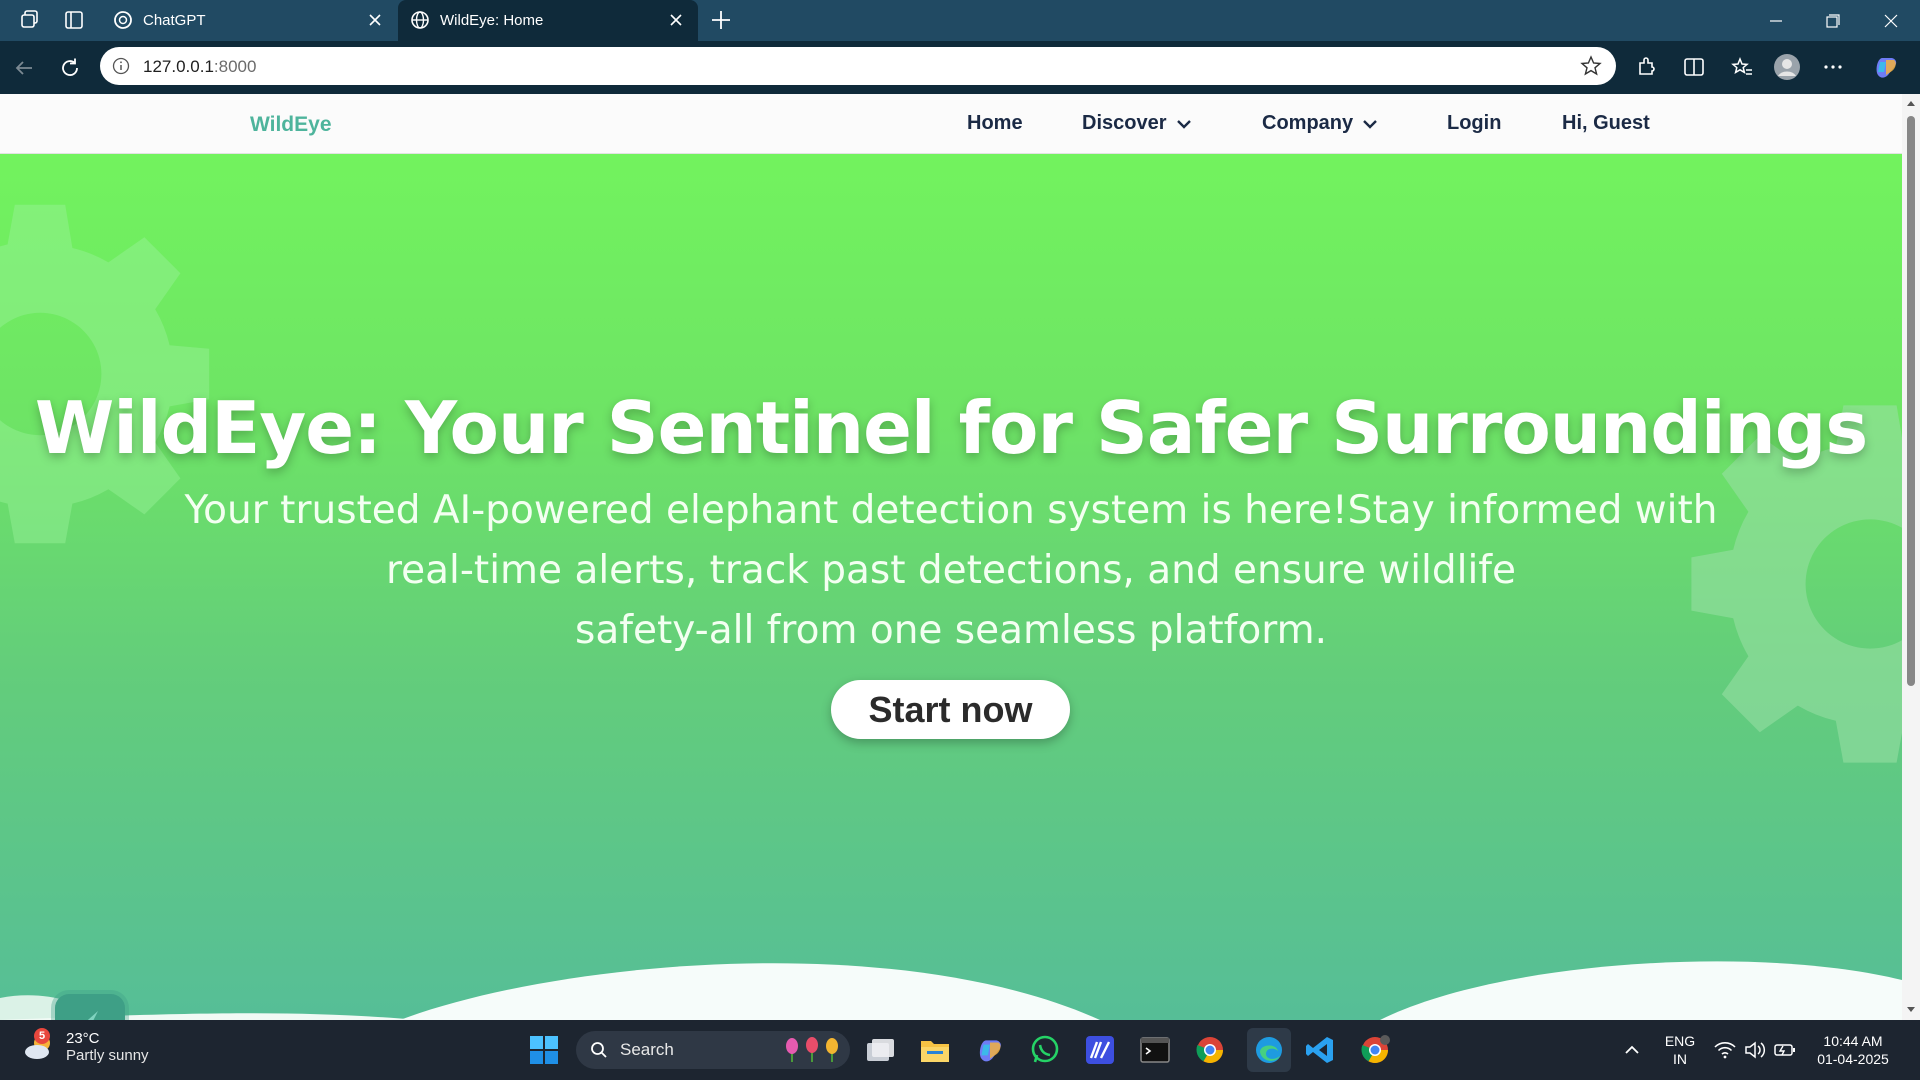  What do you see at coordinates (1853, 1050) in the screenshot?
I see `clock: 10:44 AM 01-04-2025` at bounding box center [1853, 1050].